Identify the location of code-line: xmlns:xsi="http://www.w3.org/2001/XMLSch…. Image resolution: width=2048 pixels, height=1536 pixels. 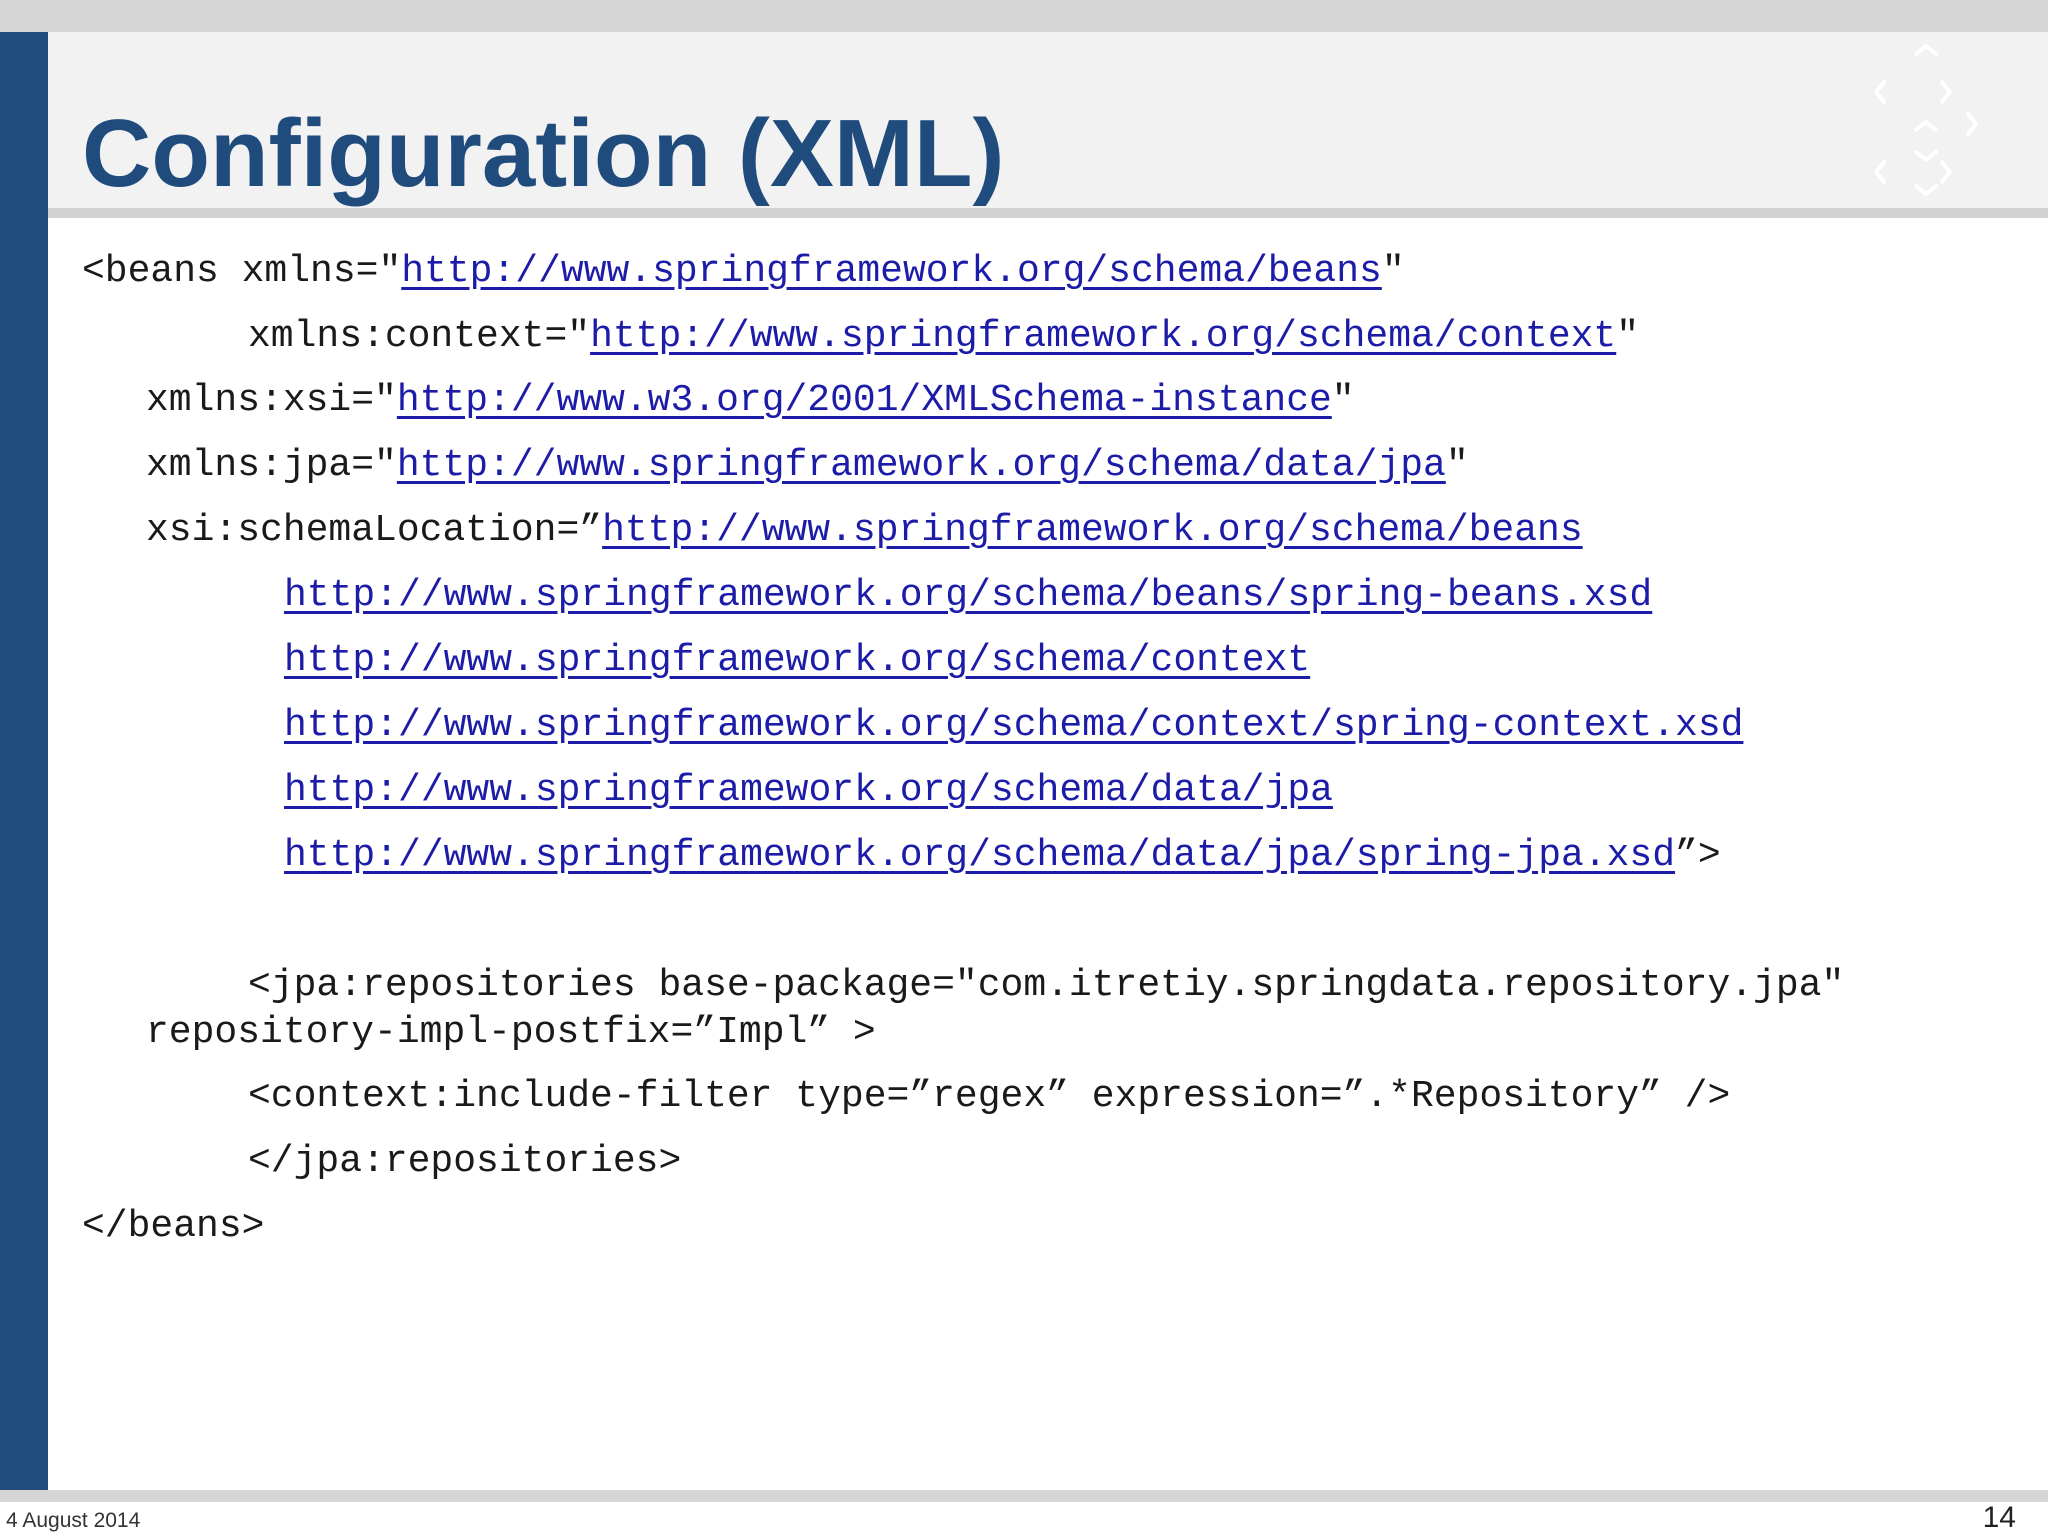
(750, 400).